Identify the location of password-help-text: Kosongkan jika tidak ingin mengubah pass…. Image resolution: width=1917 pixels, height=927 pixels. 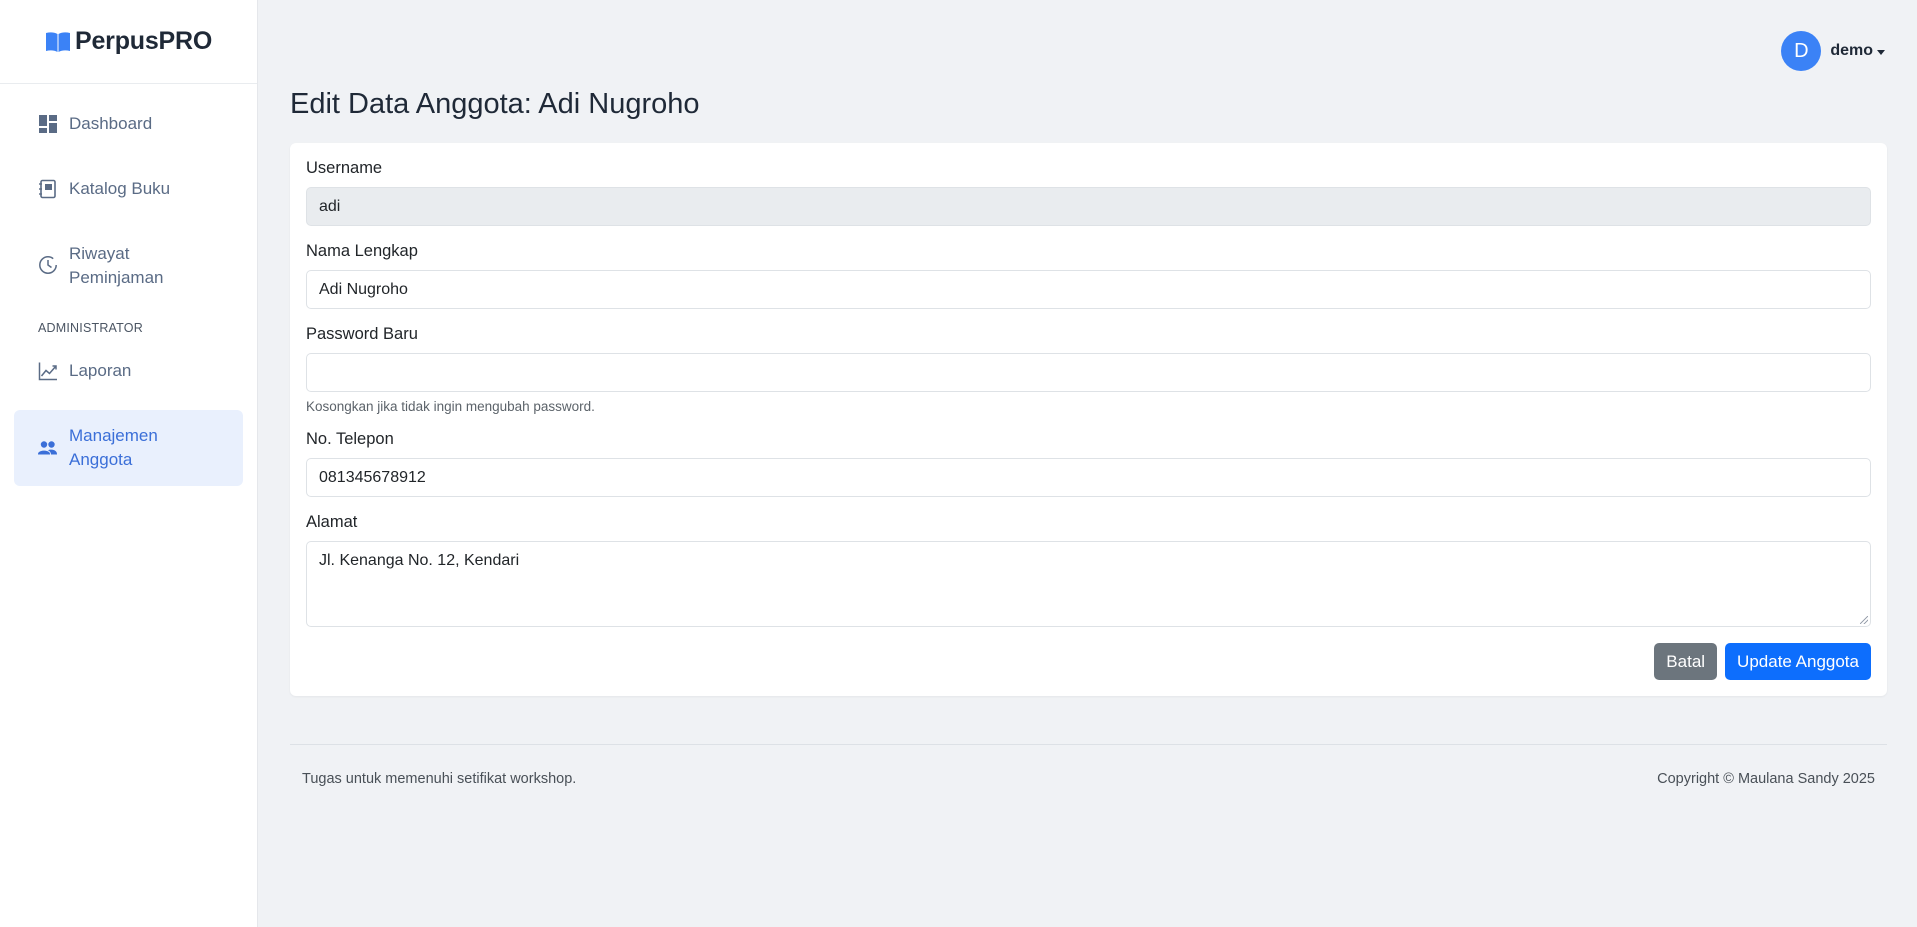
(450, 406).